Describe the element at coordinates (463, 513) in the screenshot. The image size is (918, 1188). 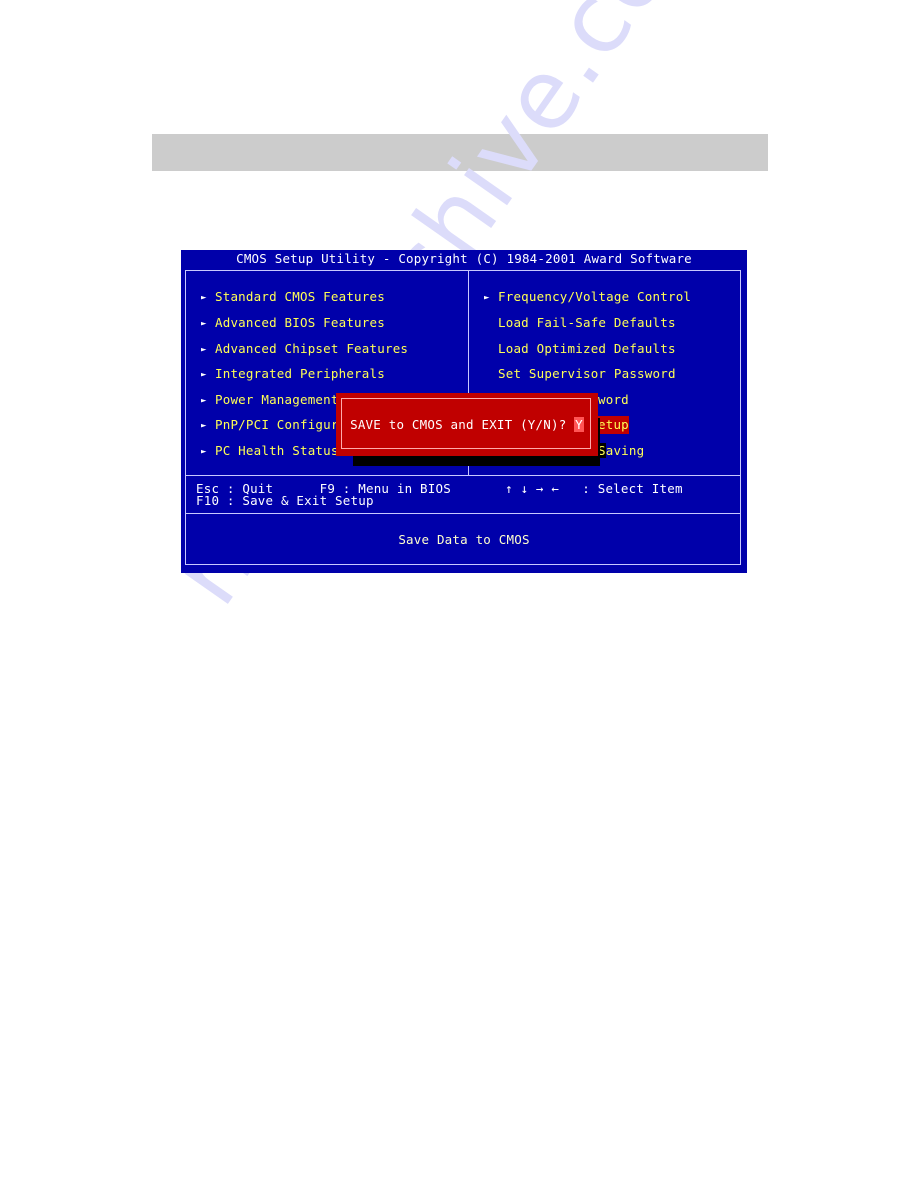
I see `status-divider` at that location.